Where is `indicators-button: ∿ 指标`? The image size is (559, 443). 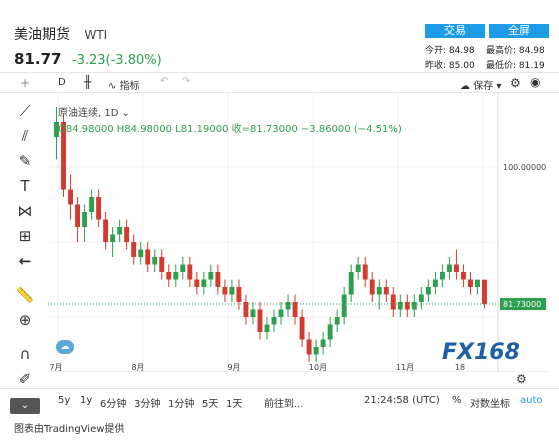 indicators-button: ∿ 指标 is located at coordinates (124, 84).